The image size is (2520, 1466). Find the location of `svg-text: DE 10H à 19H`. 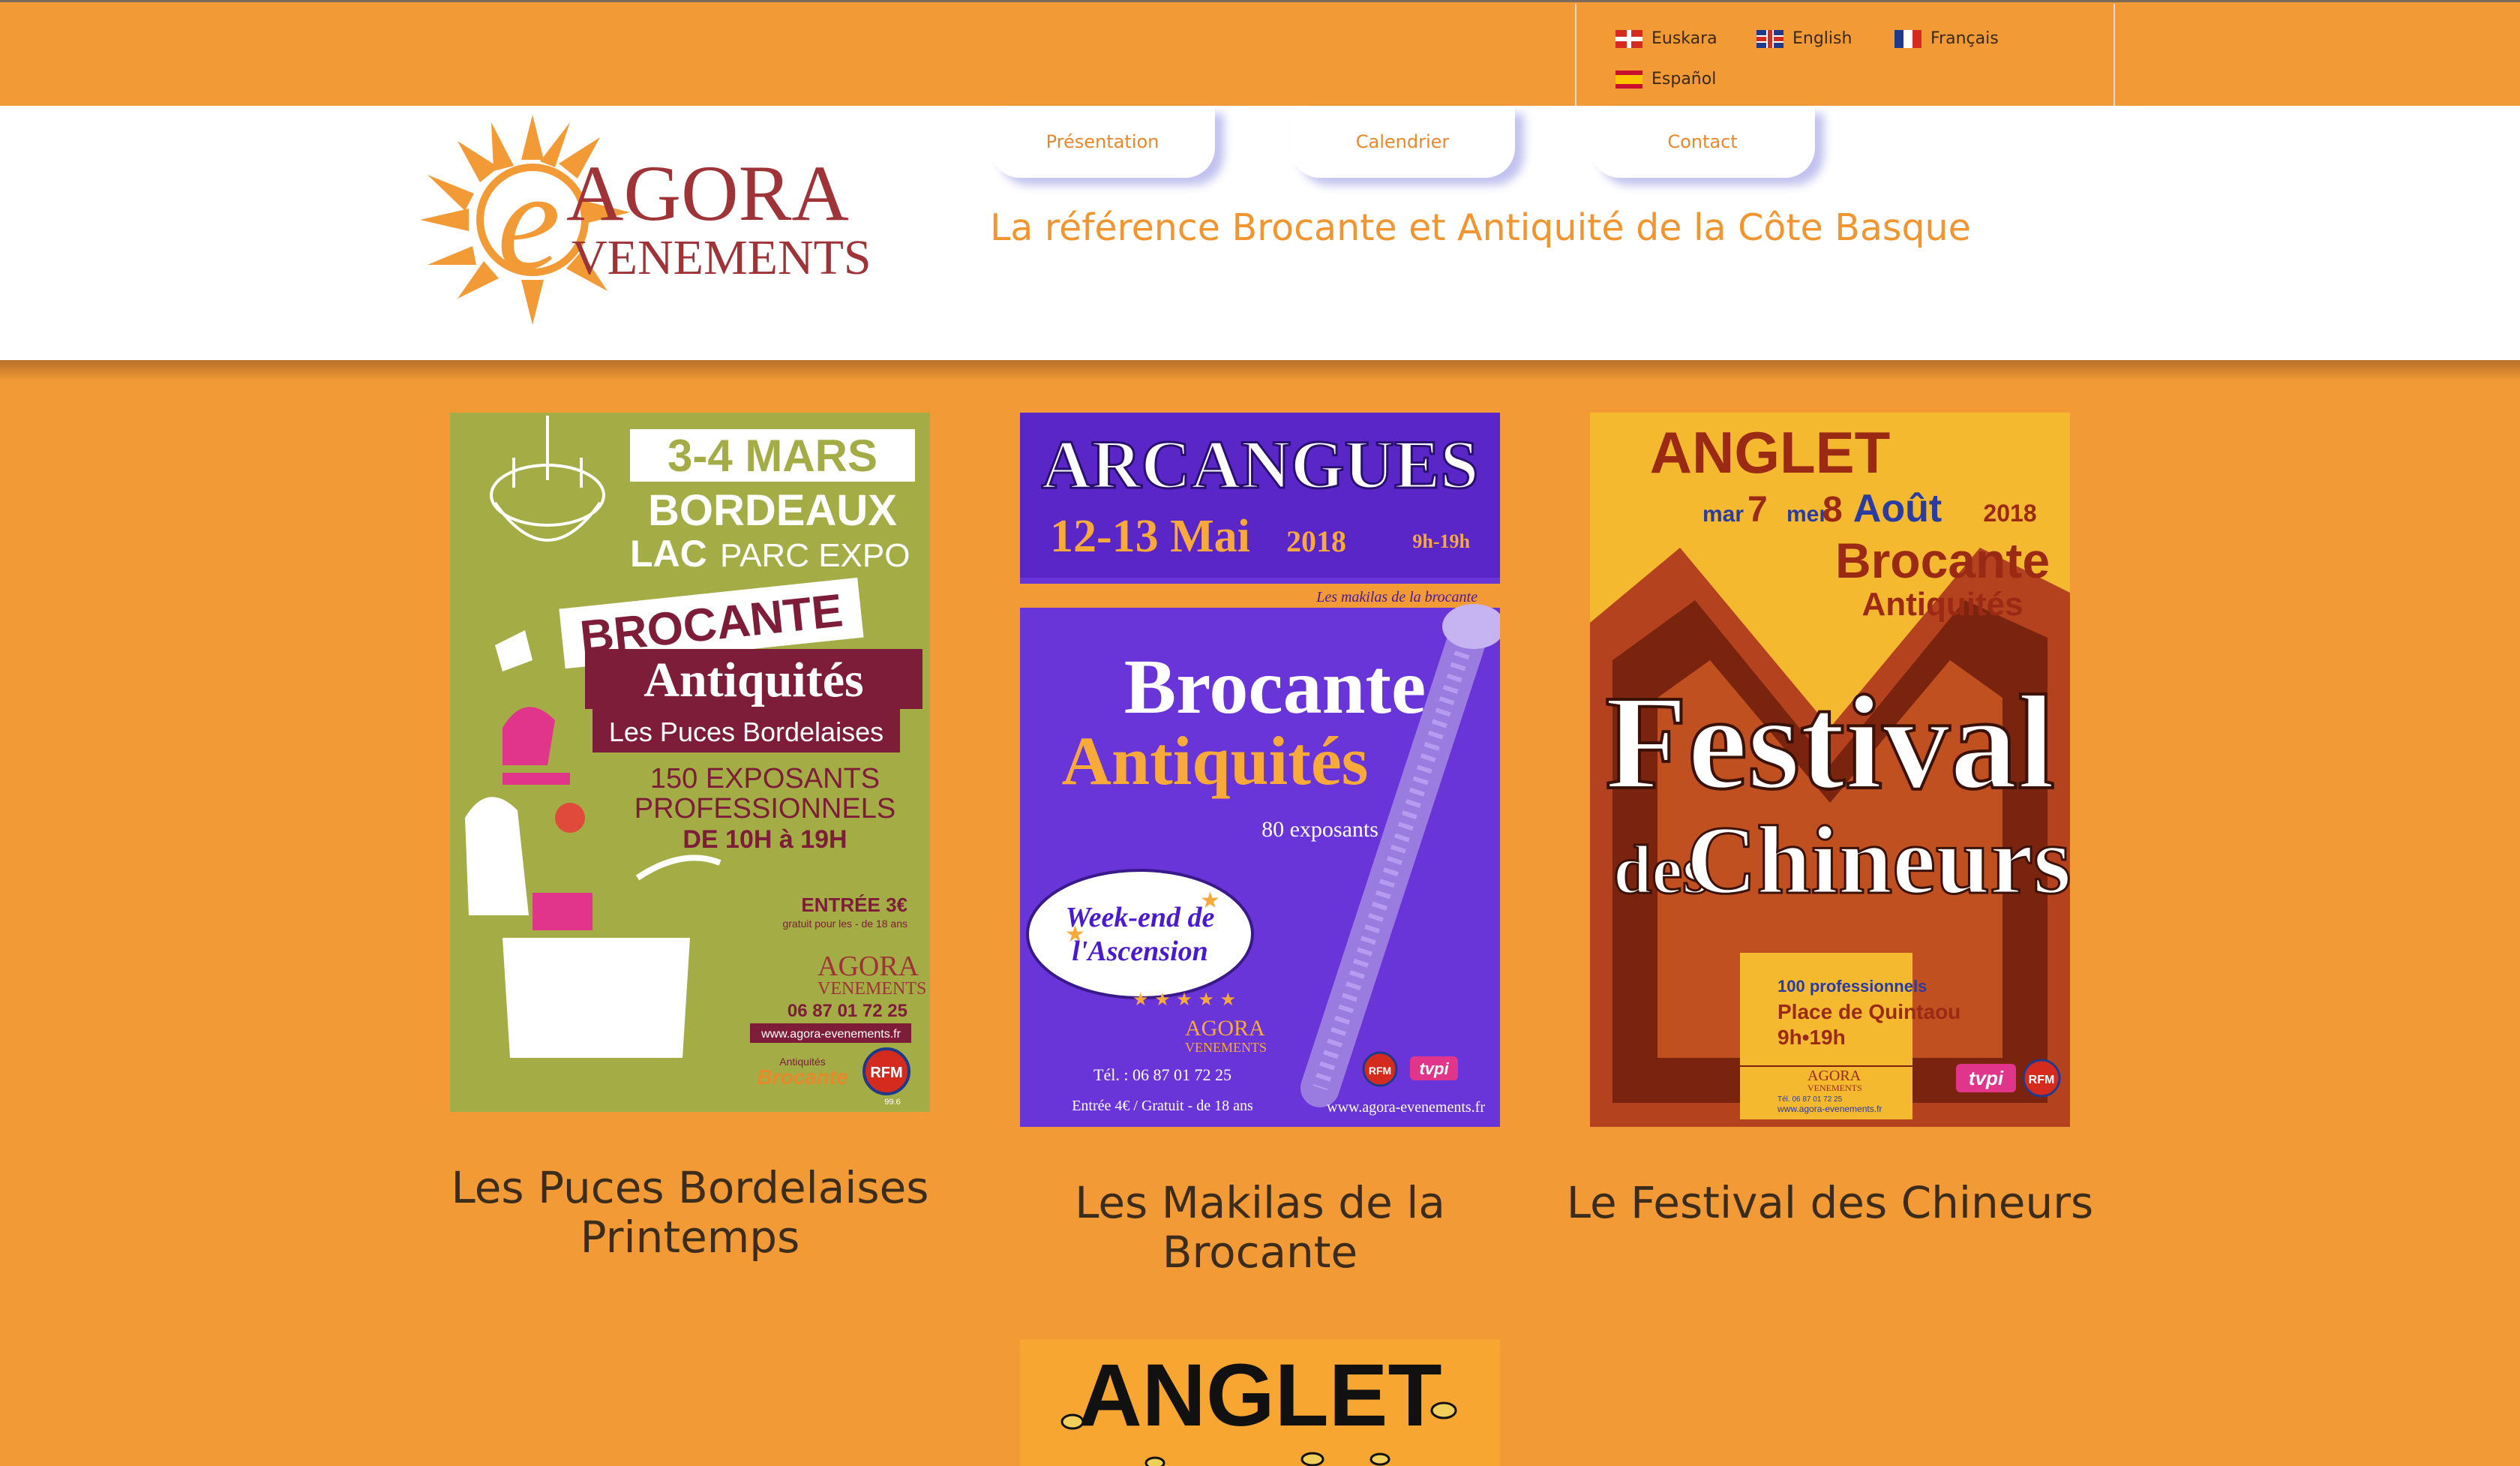

svg-text: DE 10H à 19H is located at coordinates (764, 839).